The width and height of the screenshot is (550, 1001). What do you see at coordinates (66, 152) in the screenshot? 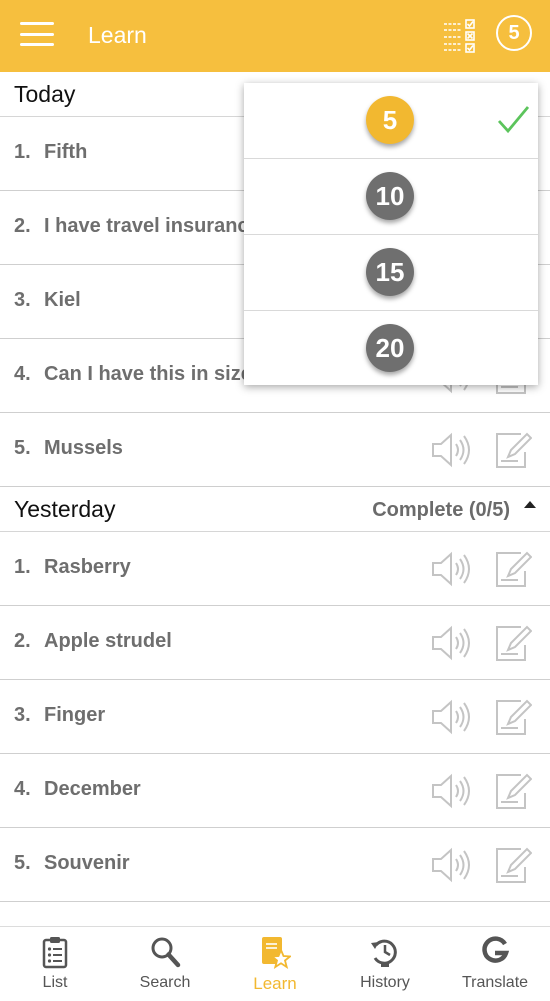
I see `item-text: Fifth` at bounding box center [66, 152].